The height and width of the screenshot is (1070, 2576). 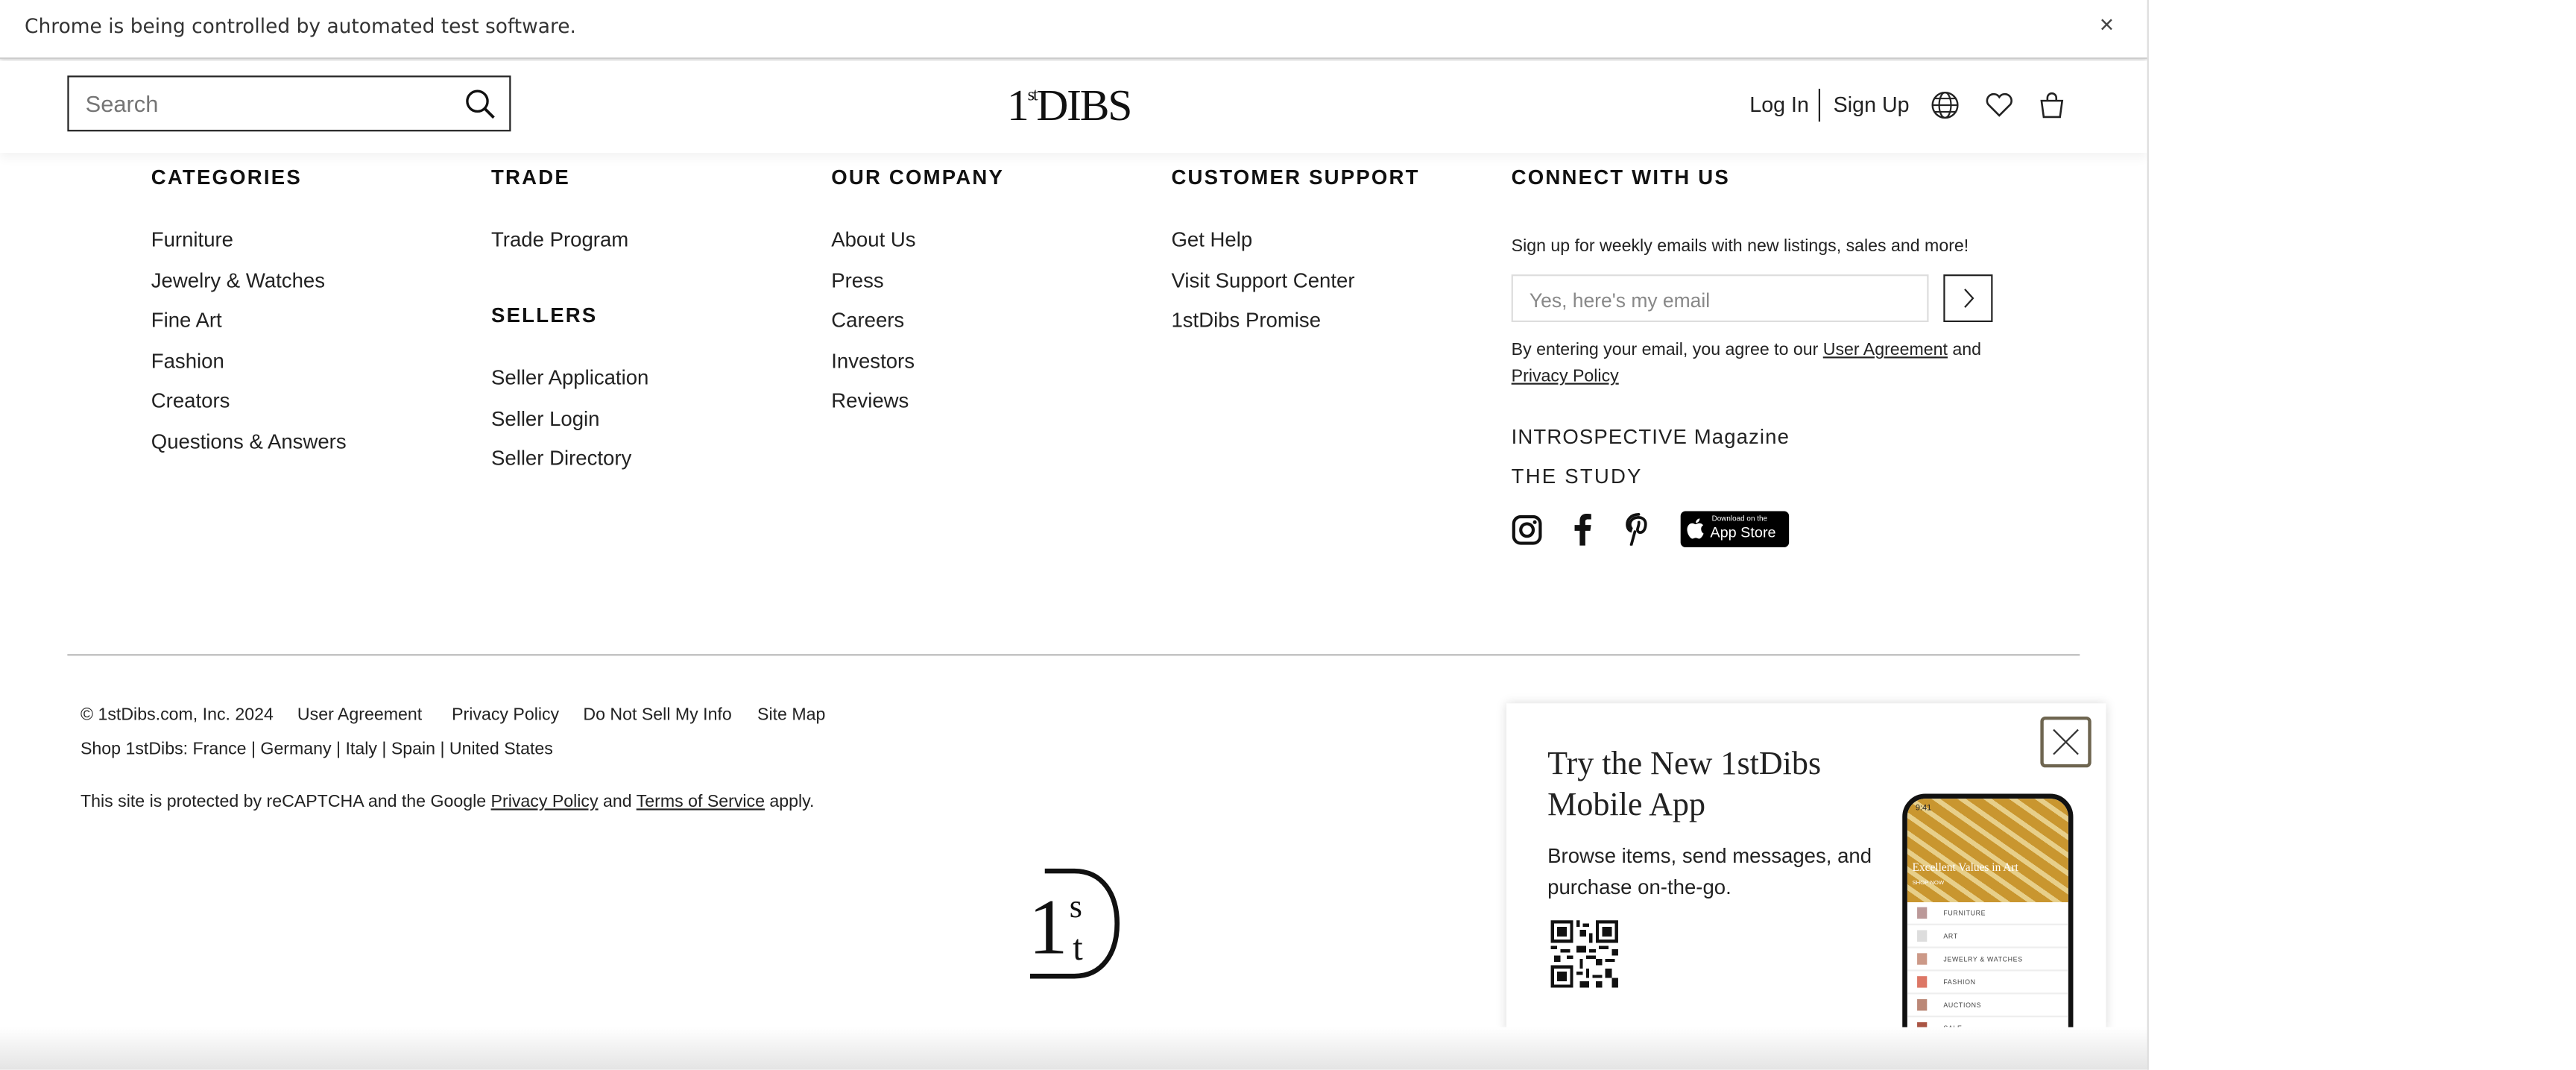 What do you see at coordinates (1987, 1006) in the screenshot?
I see `phone-menu-item: AUCTIONS` at bounding box center [1987, 1006].